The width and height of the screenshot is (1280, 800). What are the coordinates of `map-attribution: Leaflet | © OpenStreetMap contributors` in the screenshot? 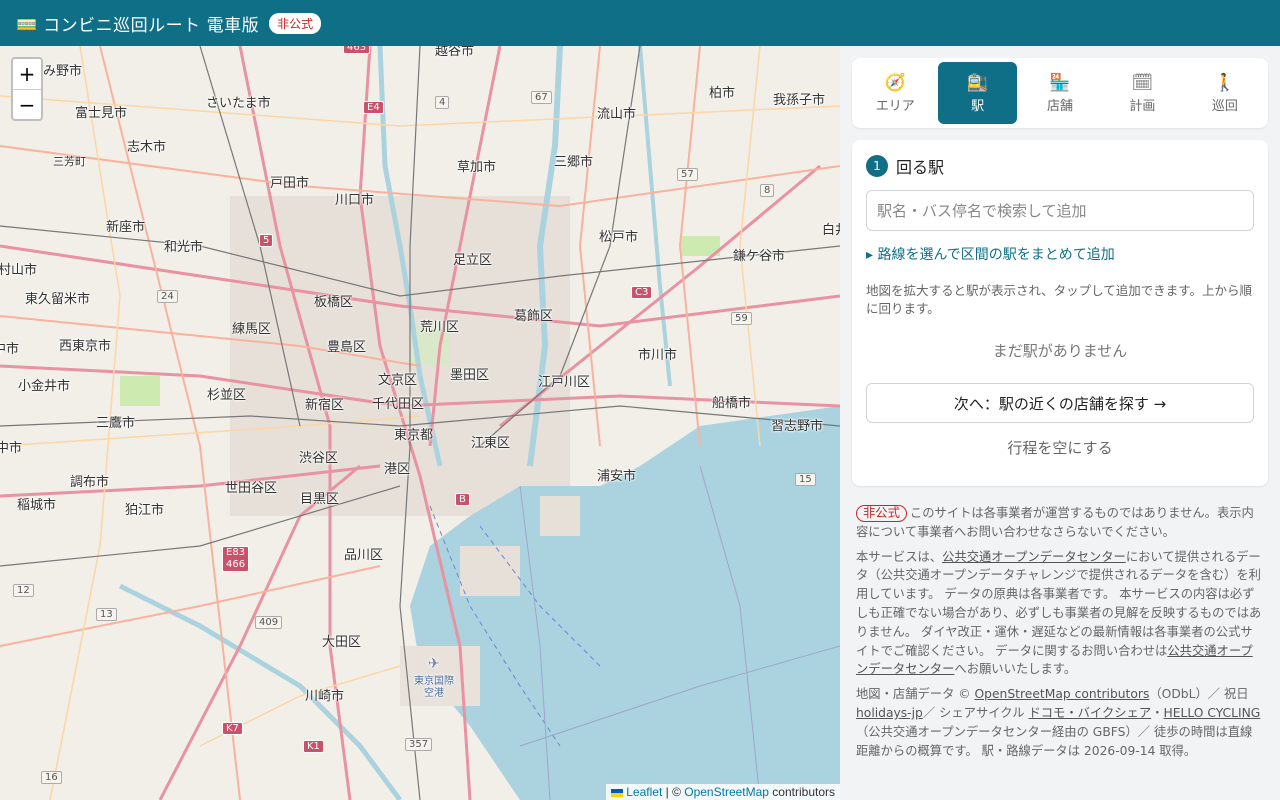 It's located at (723, 792).